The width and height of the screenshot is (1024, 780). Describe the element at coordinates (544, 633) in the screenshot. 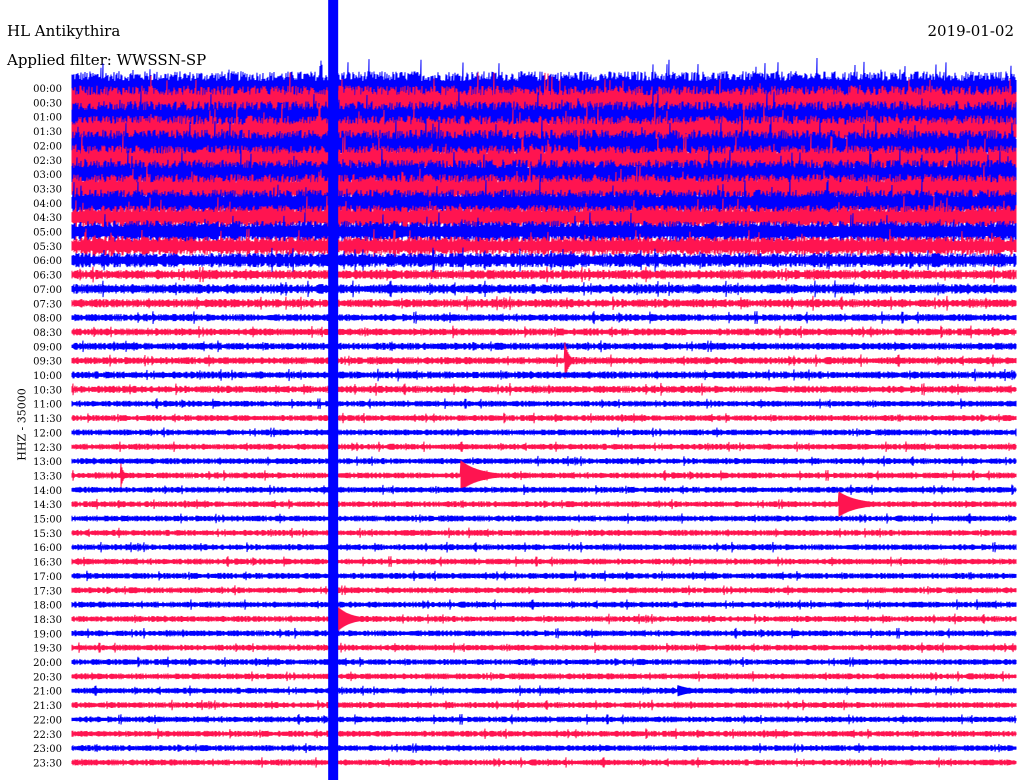

I see `trace-row-1900` at that location.